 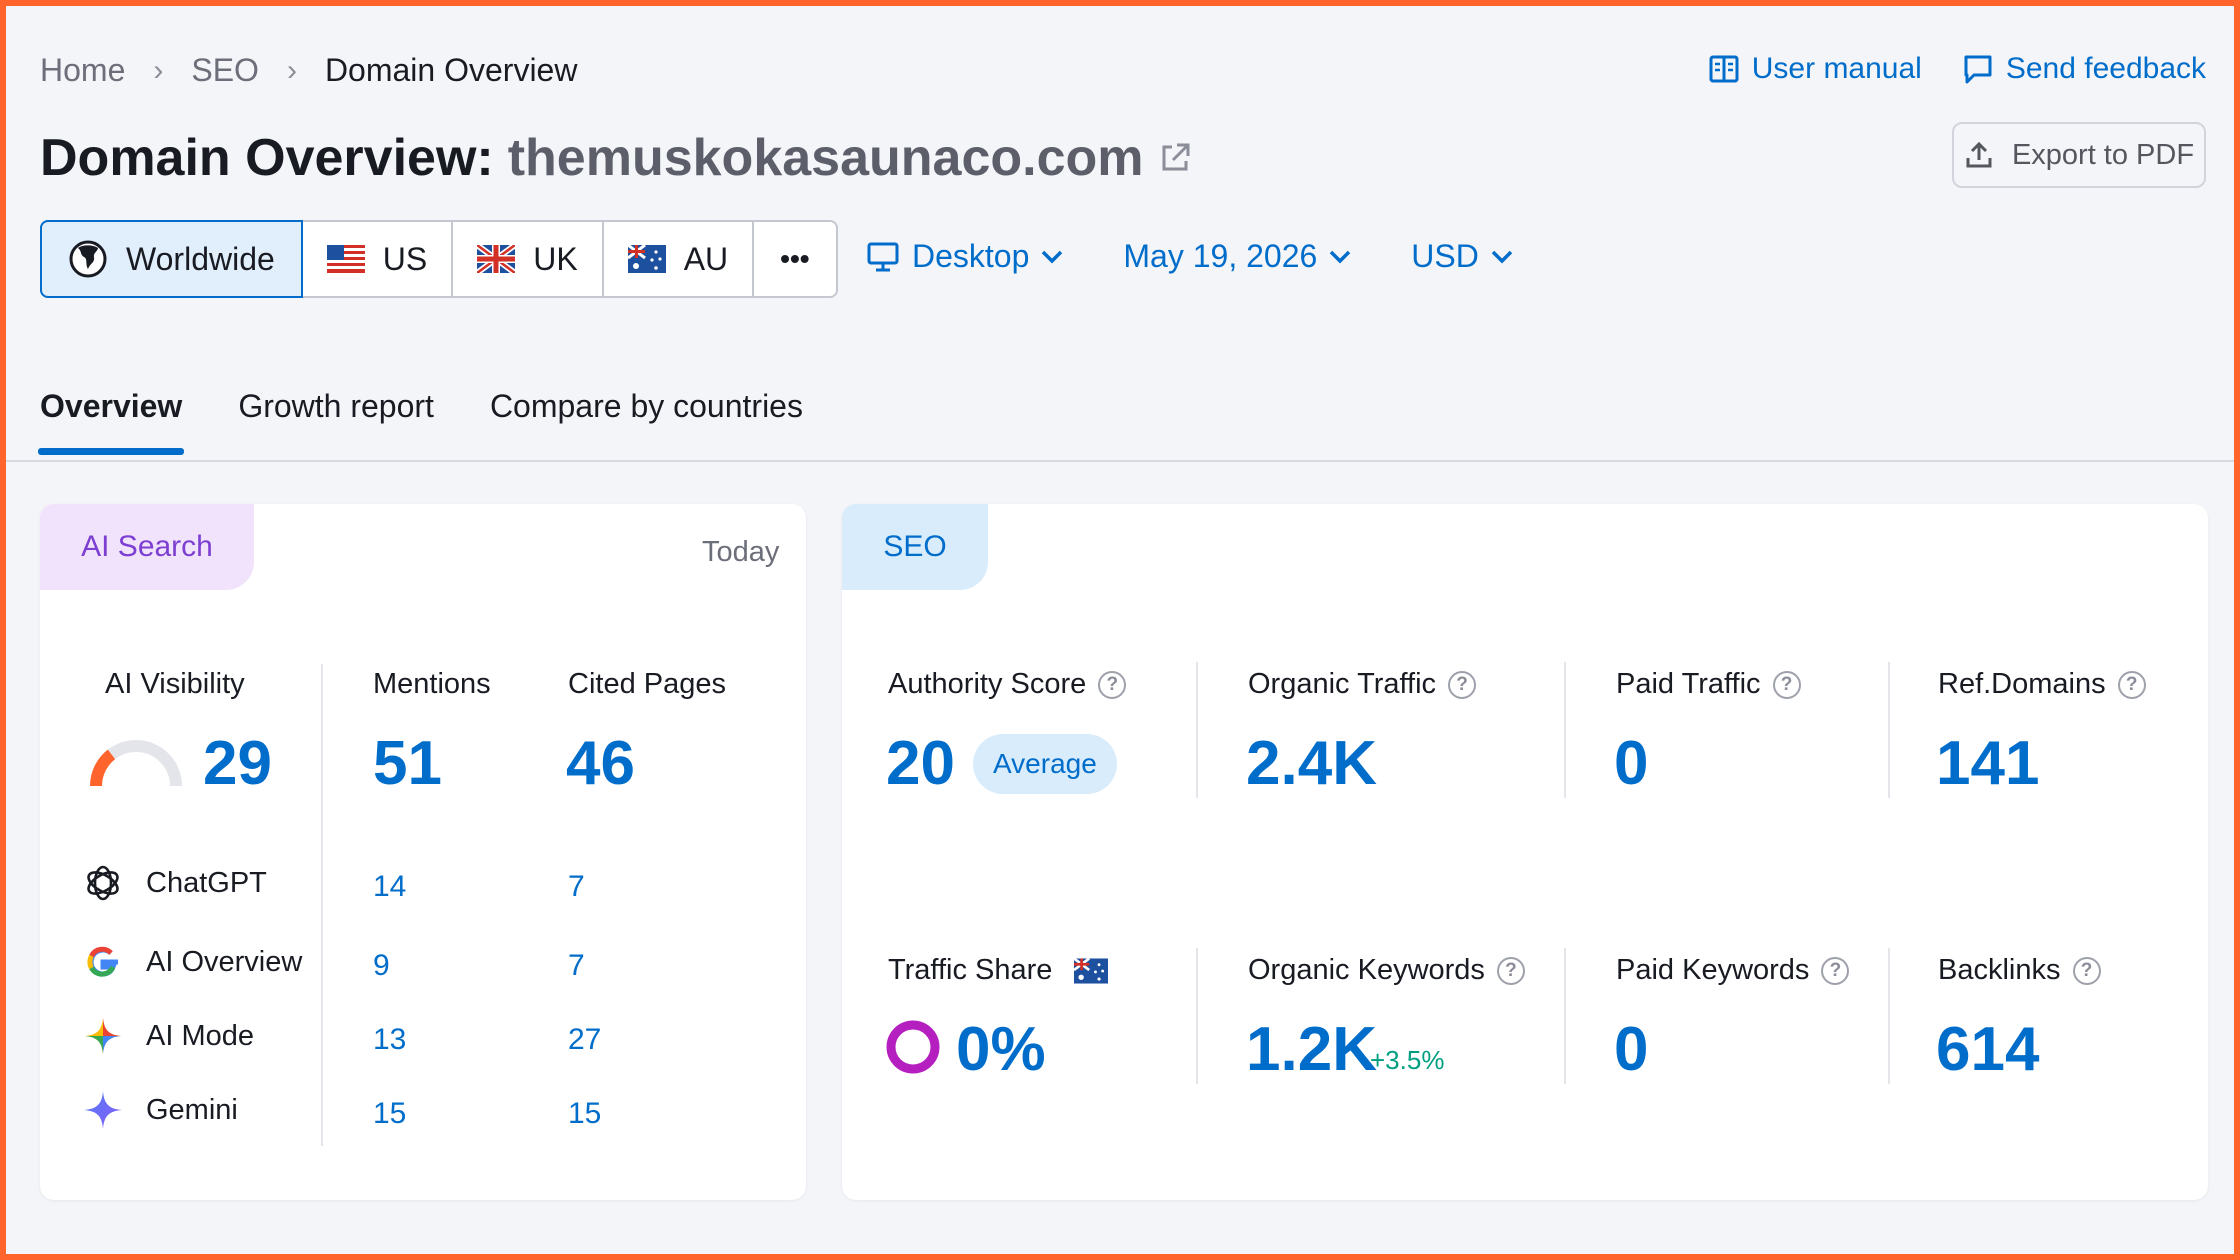 I want to click on organic-keywords-label: Organic Keywords, so click(x=1366, y=970).